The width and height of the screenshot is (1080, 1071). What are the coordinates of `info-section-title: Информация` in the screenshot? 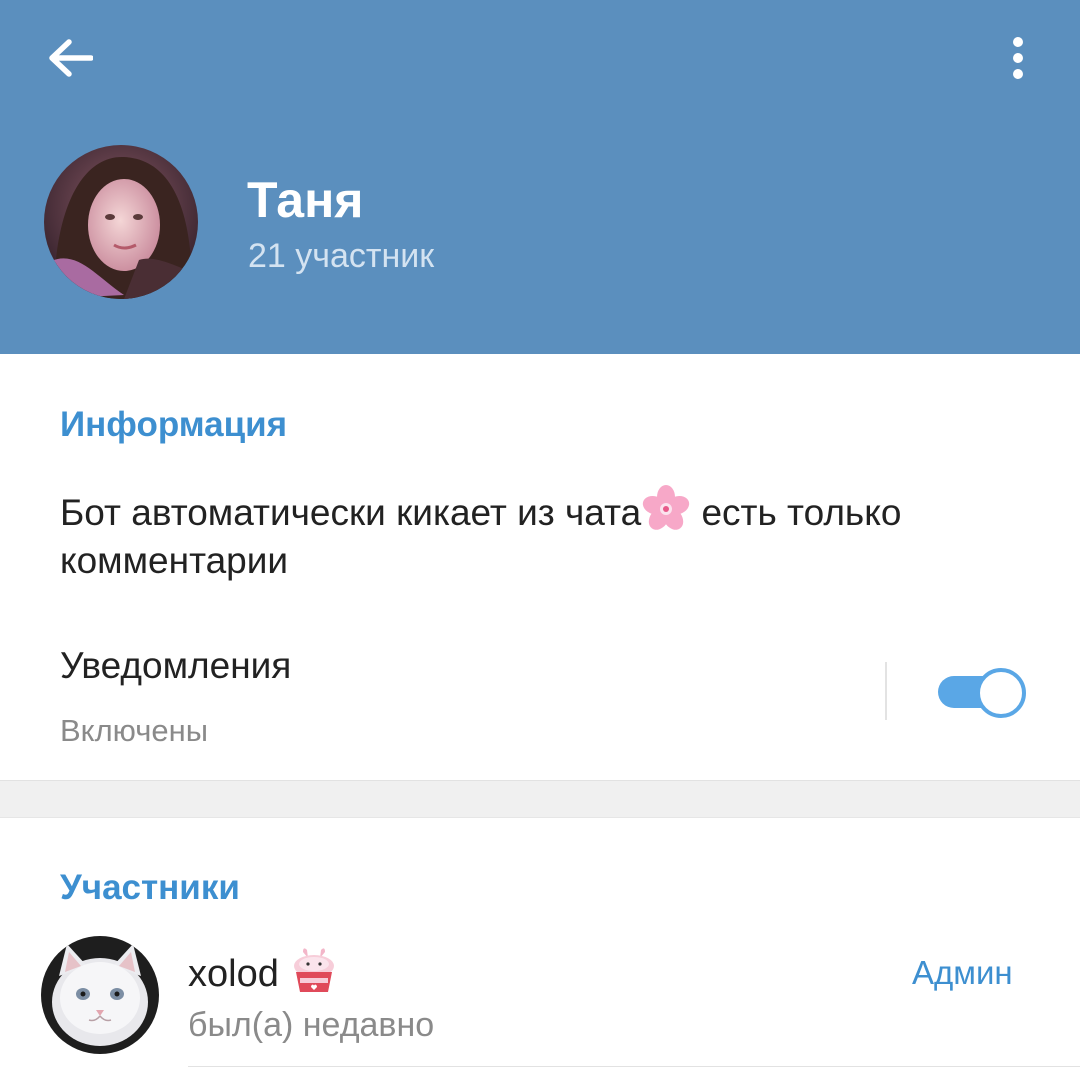 It's located at (174, 424).